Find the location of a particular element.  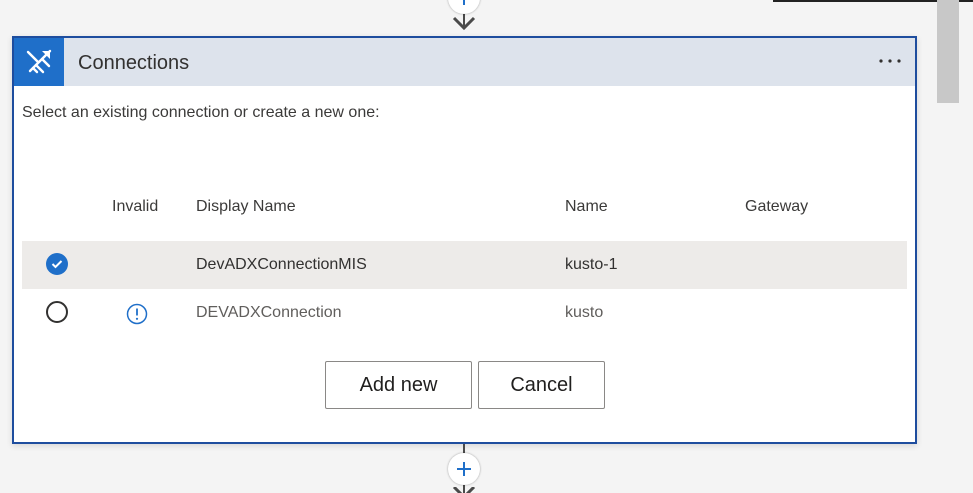

row-radio-unselected is located at coordinates (57, 312).